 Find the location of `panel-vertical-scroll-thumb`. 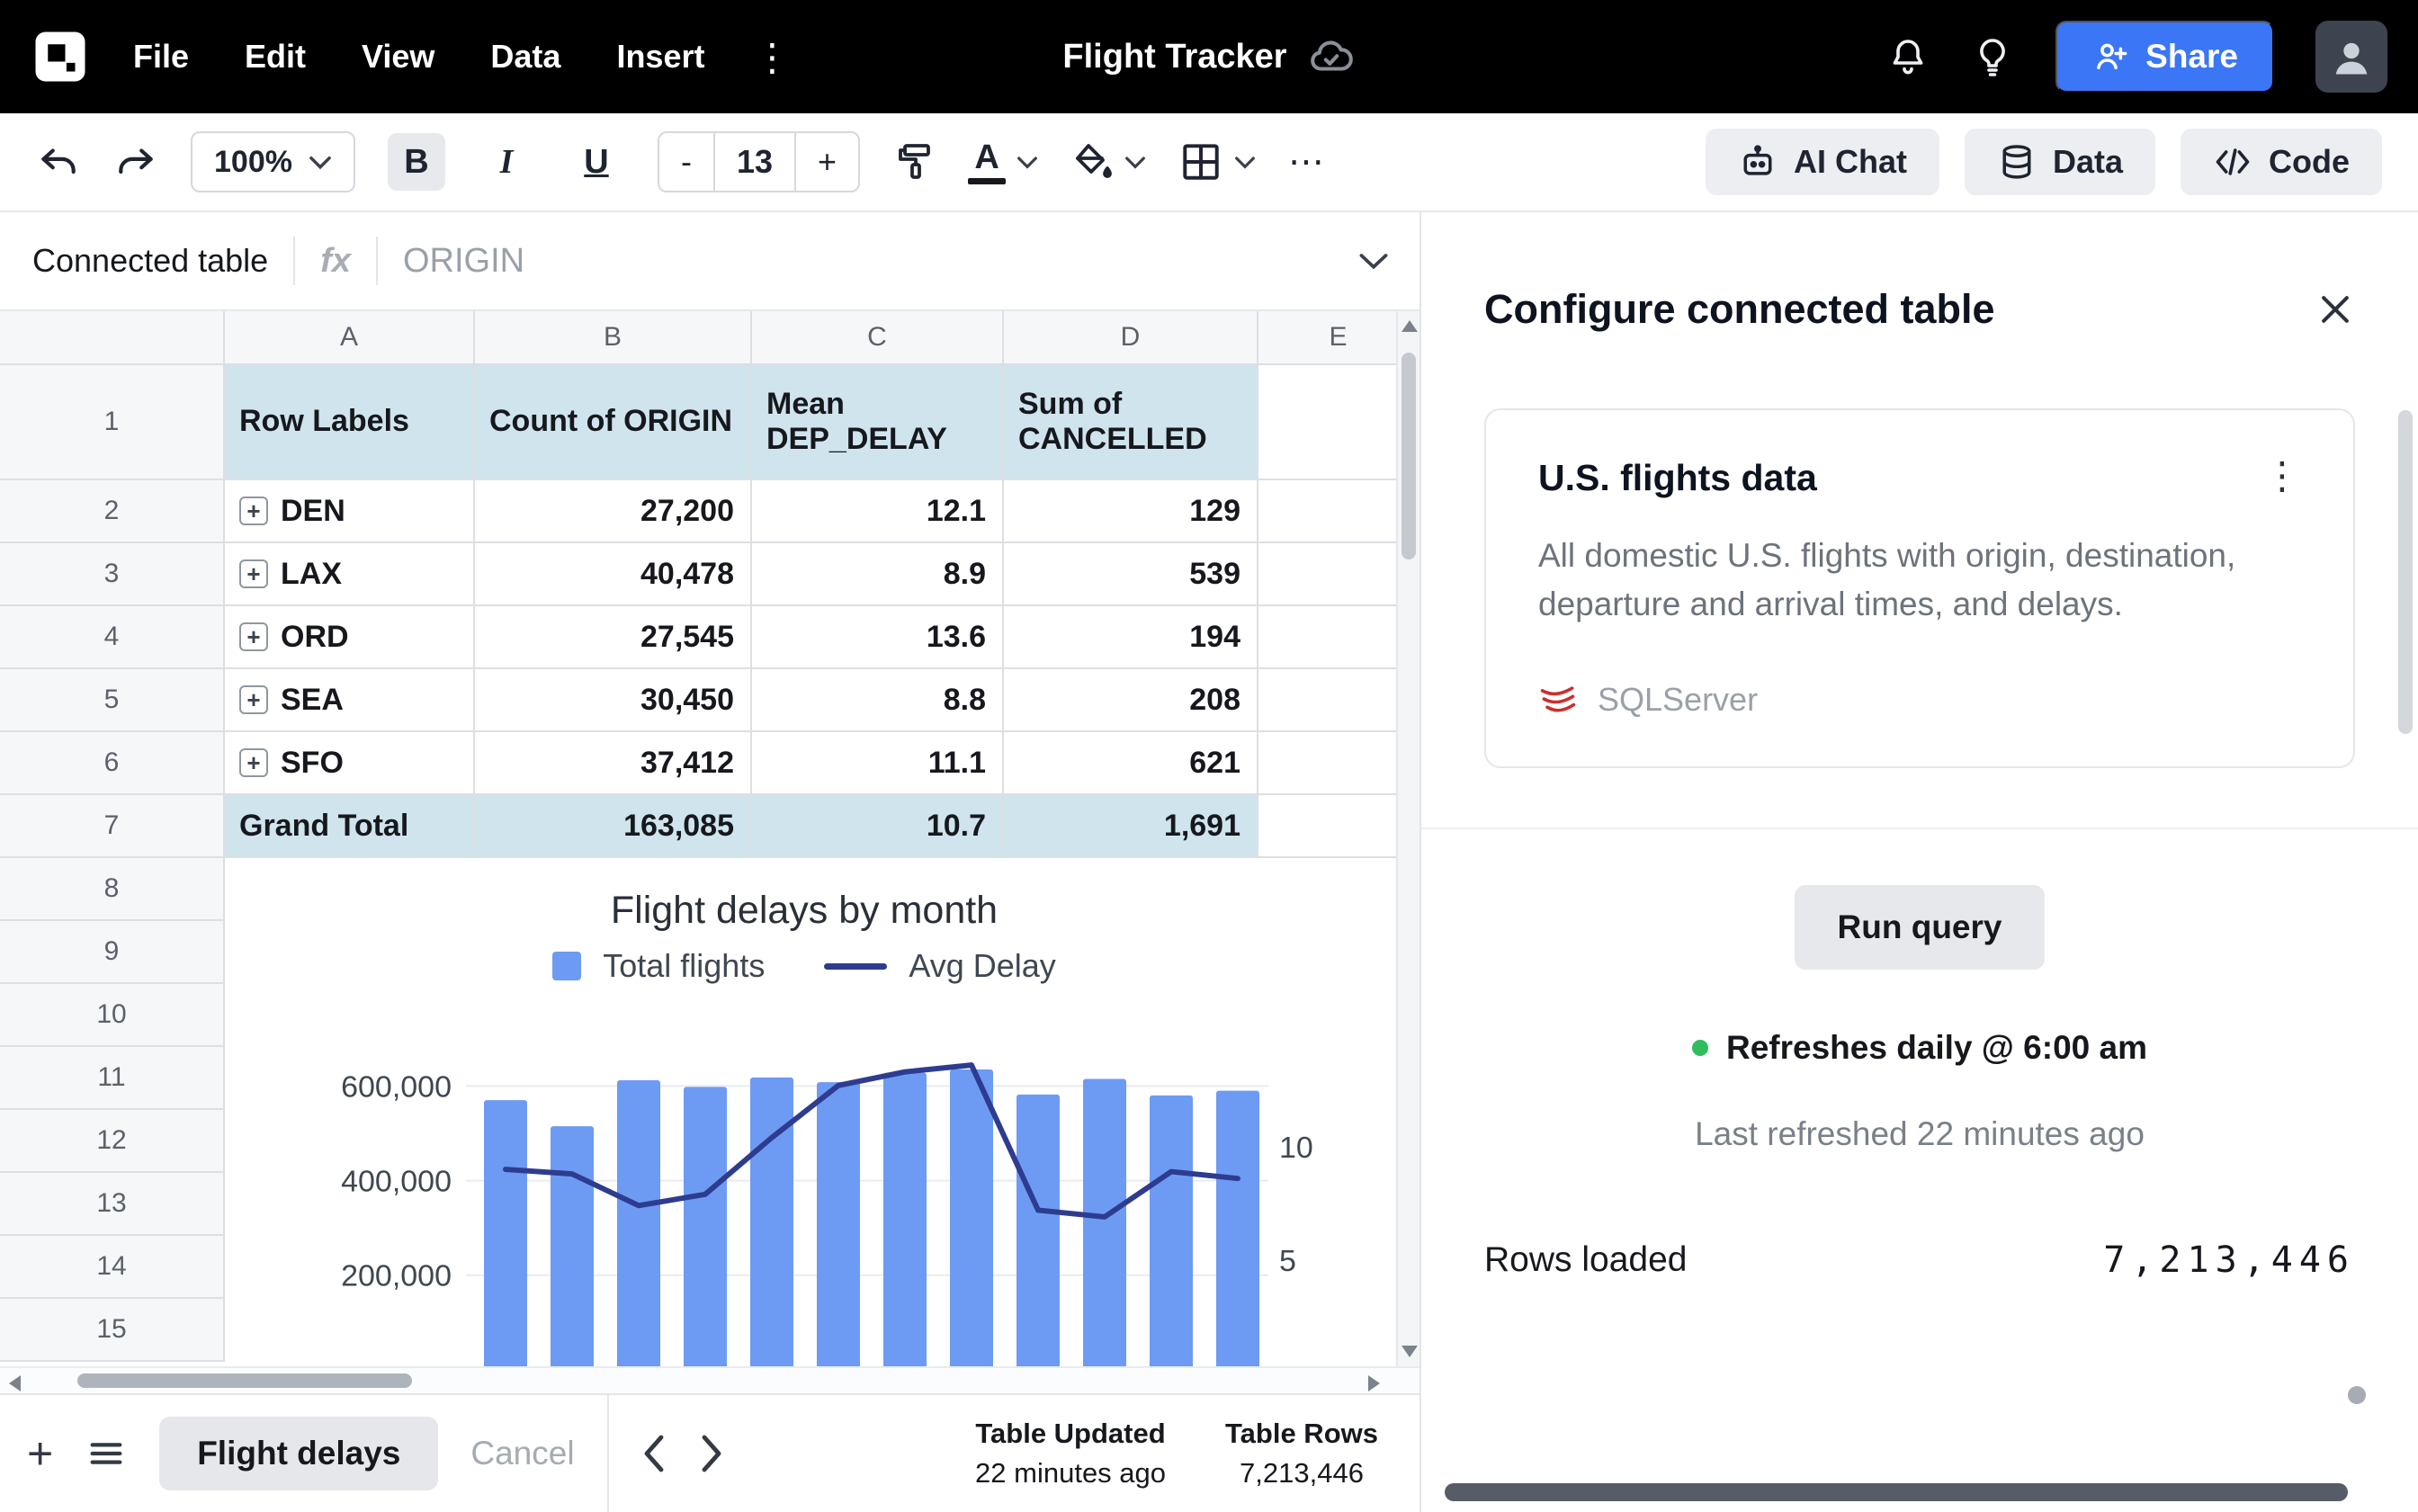

panel-vertical-scroll-thumb is located at coordinates (2405, 572).